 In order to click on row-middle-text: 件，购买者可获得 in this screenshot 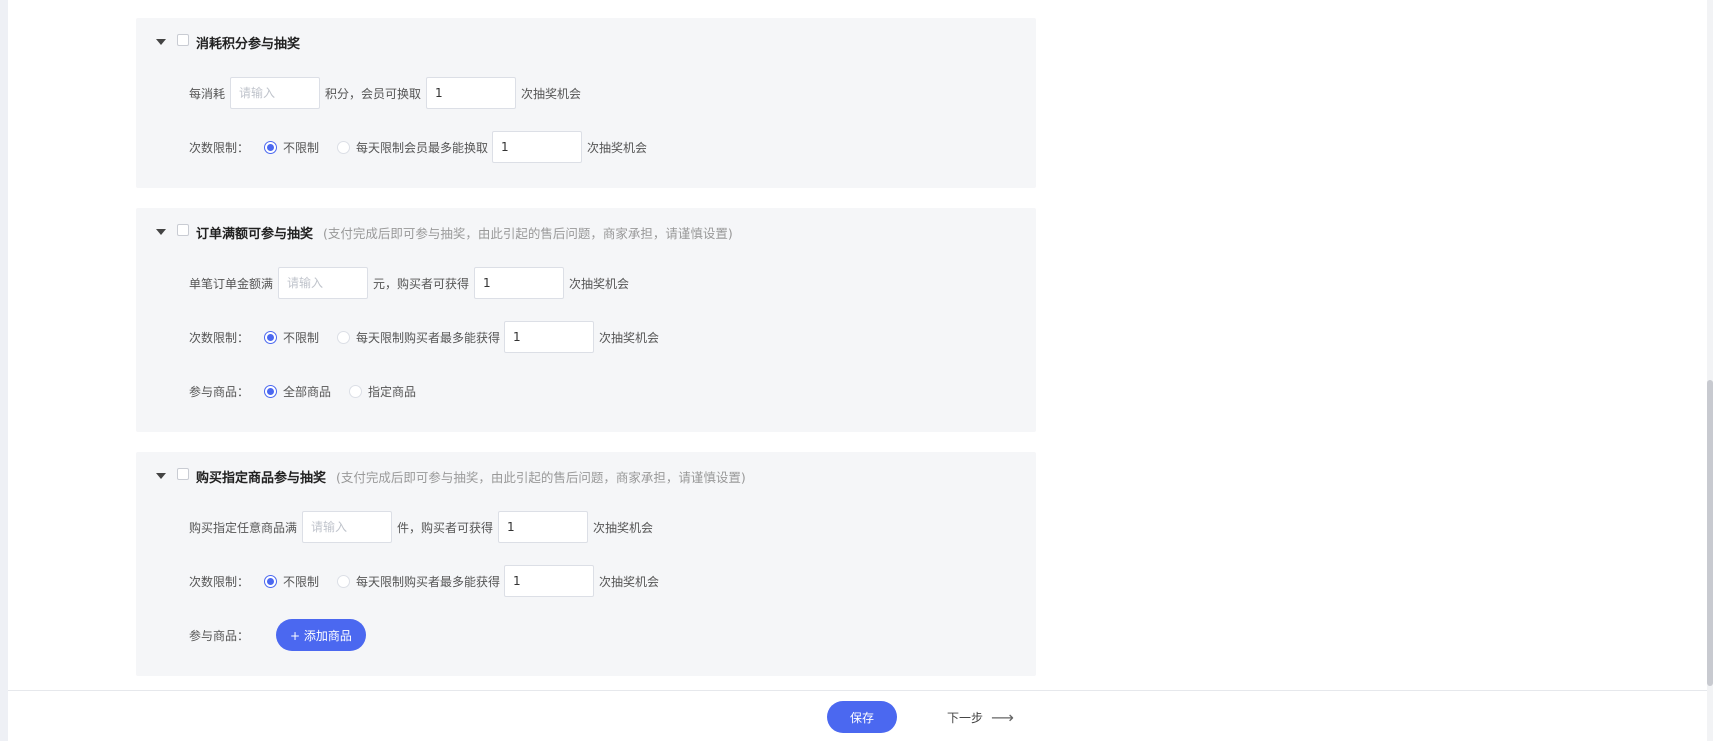, I will do `click(445, 527)`.